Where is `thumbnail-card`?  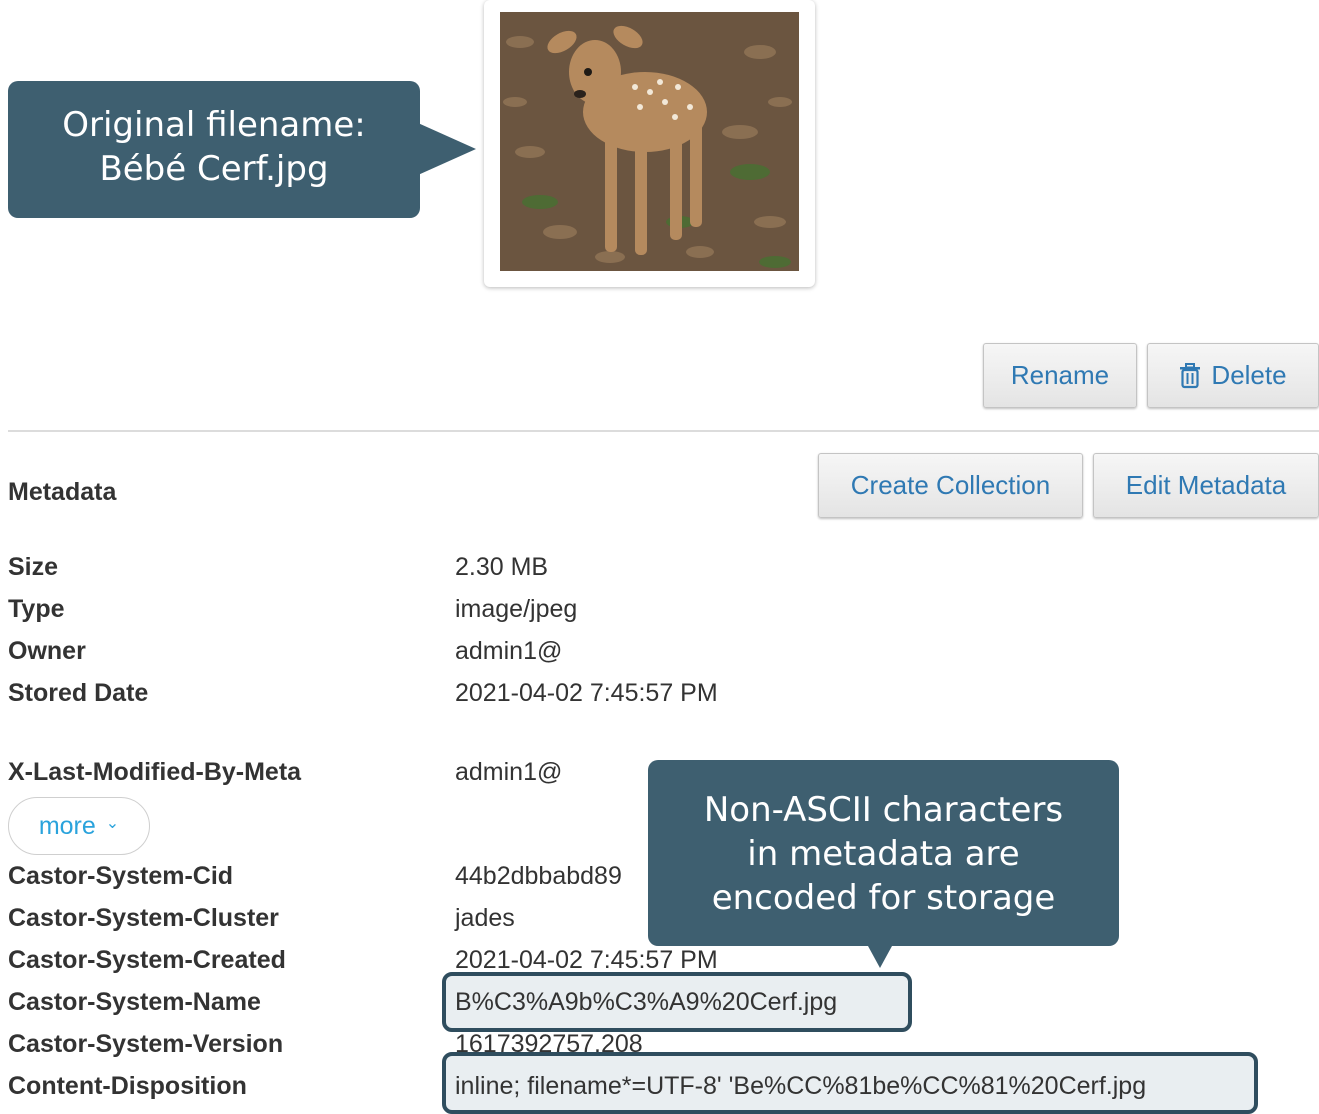
thumbnail-card is located at coordinates (649, 143).